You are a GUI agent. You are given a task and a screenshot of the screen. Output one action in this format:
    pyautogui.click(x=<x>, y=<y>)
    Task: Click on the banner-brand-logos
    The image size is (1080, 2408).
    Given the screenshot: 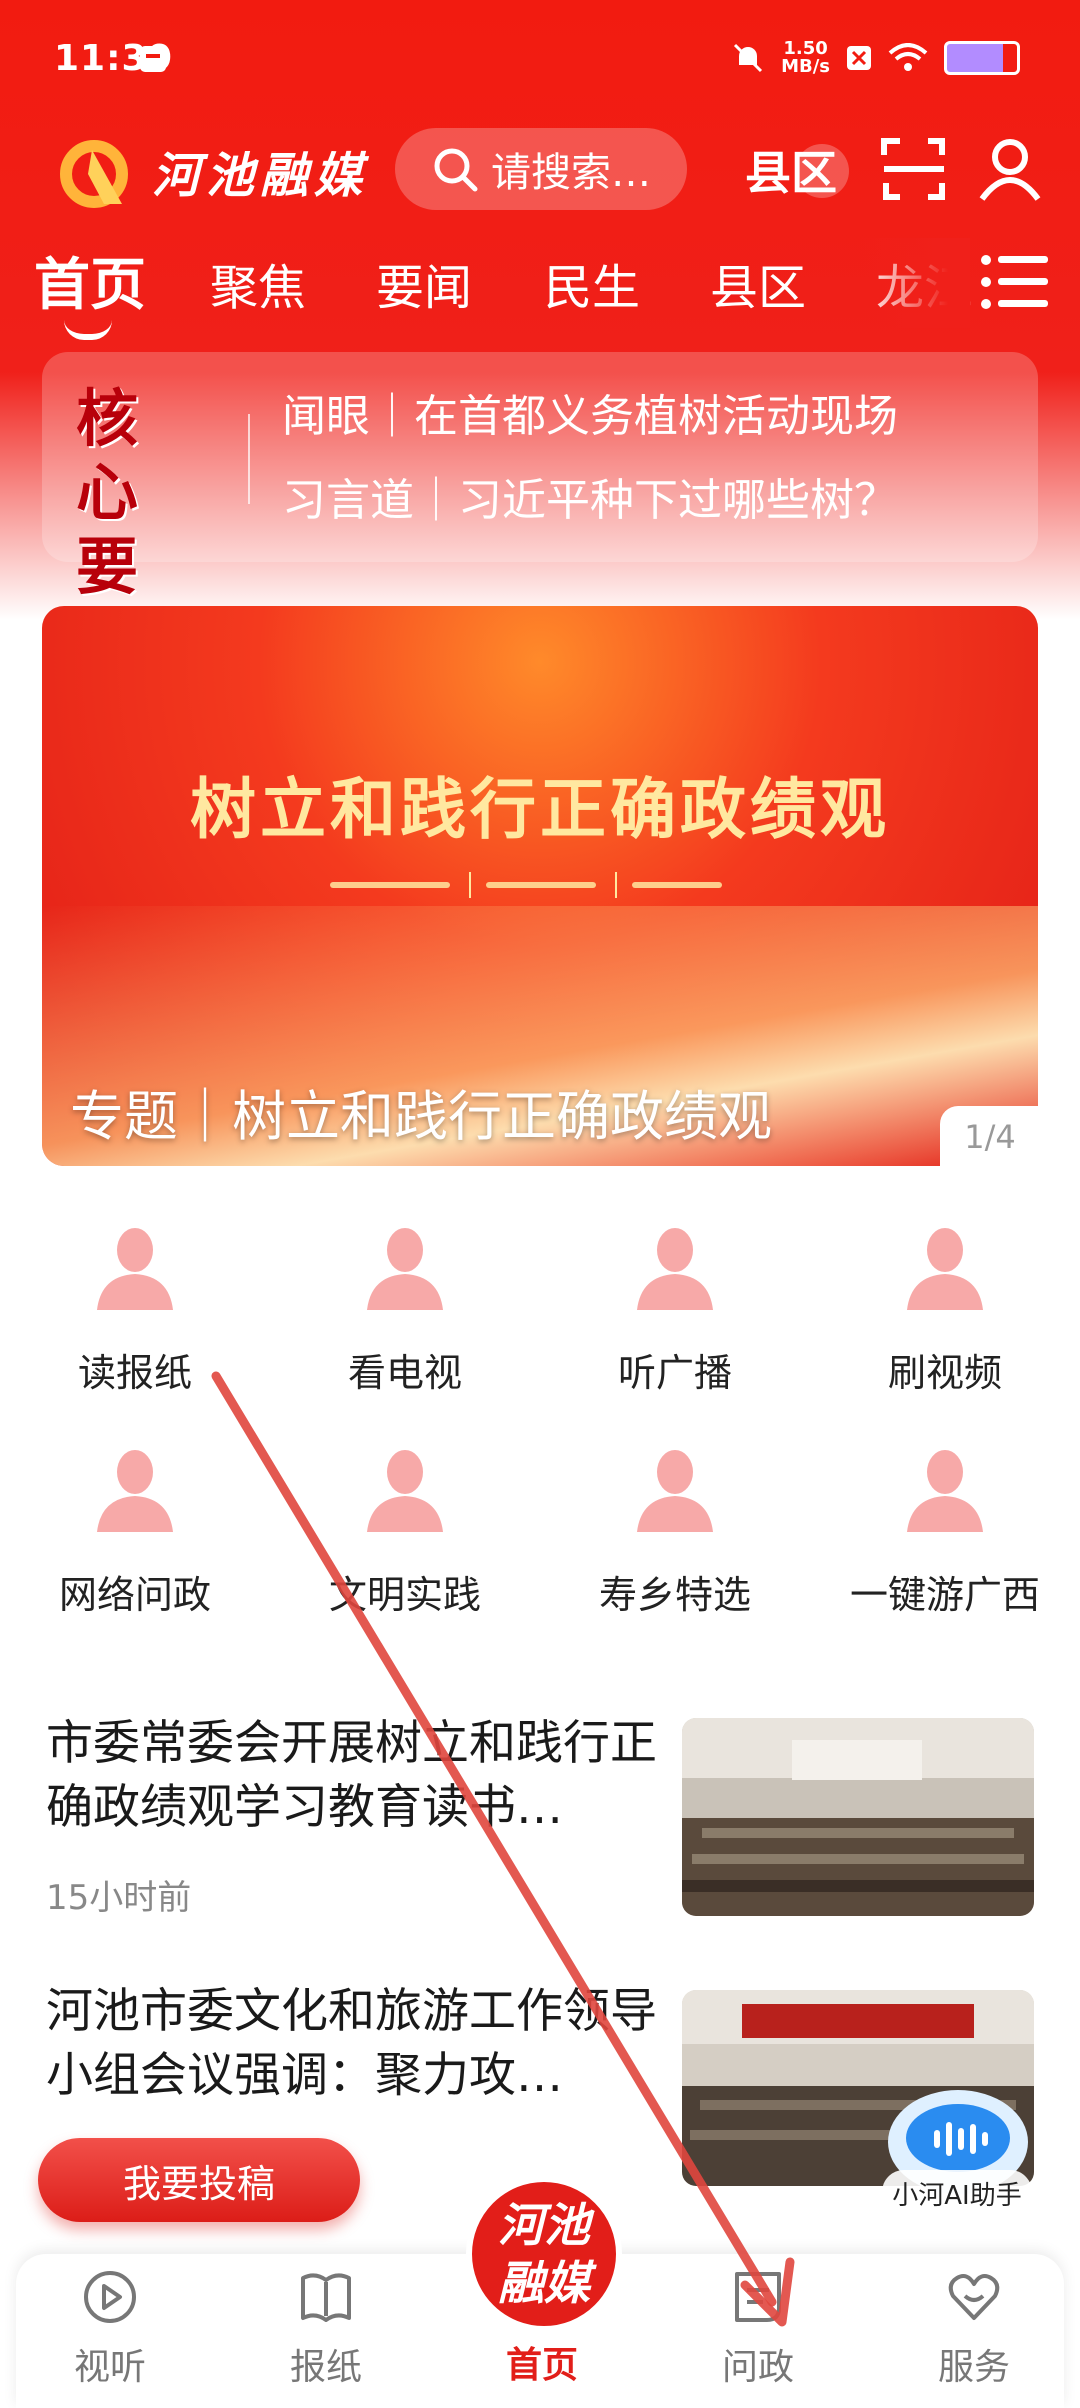 What is the action you would take?
    pyautogui.click(x=540, y=888)
    